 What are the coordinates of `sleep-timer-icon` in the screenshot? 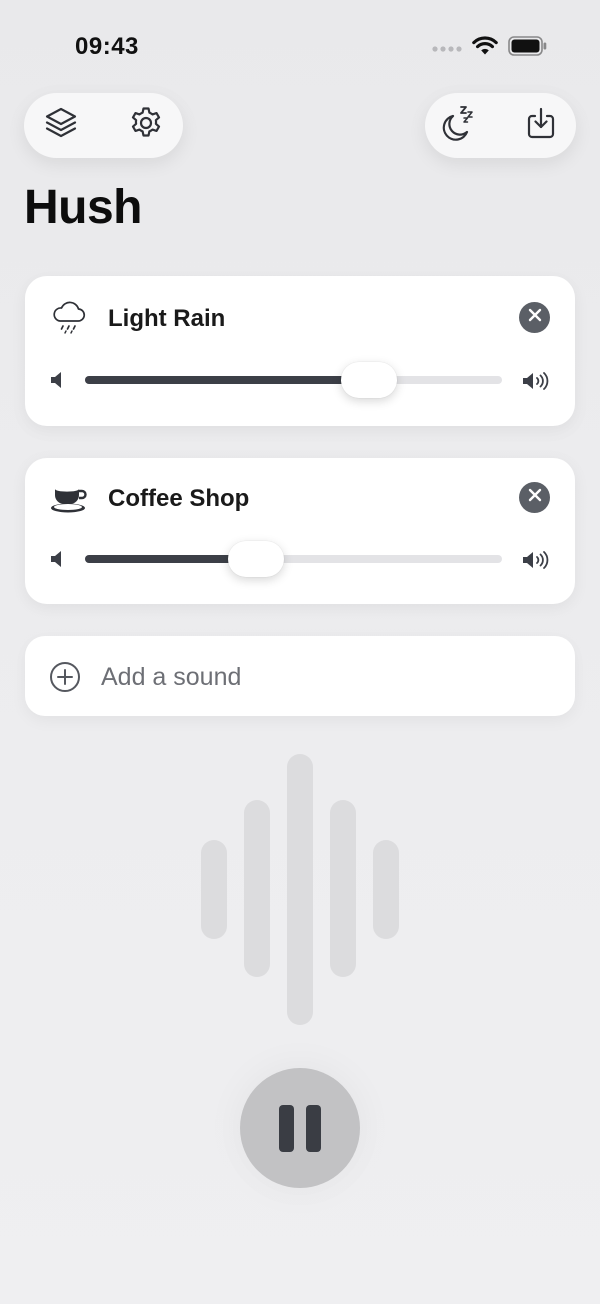 It's located at (459, 125).